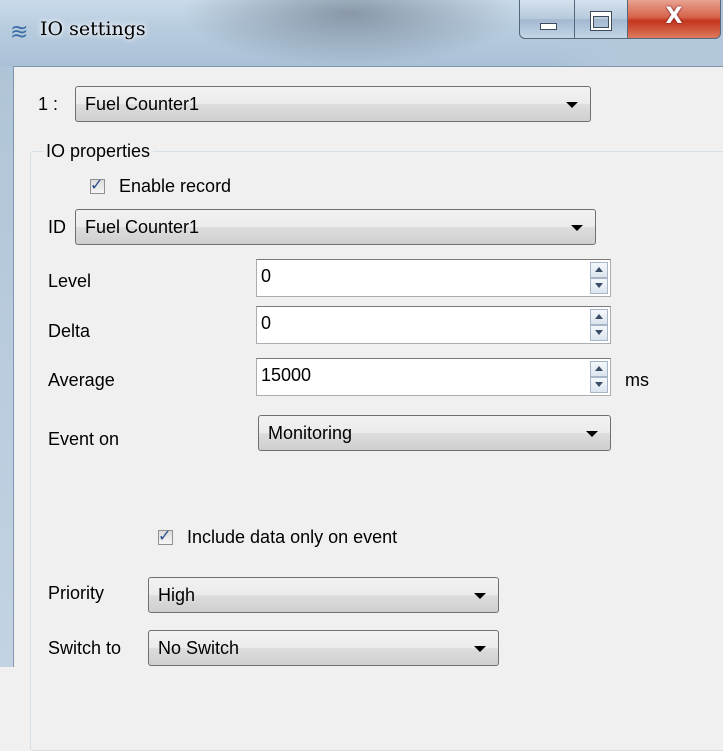  I want to click on id-label: ID, so click(57, 227).